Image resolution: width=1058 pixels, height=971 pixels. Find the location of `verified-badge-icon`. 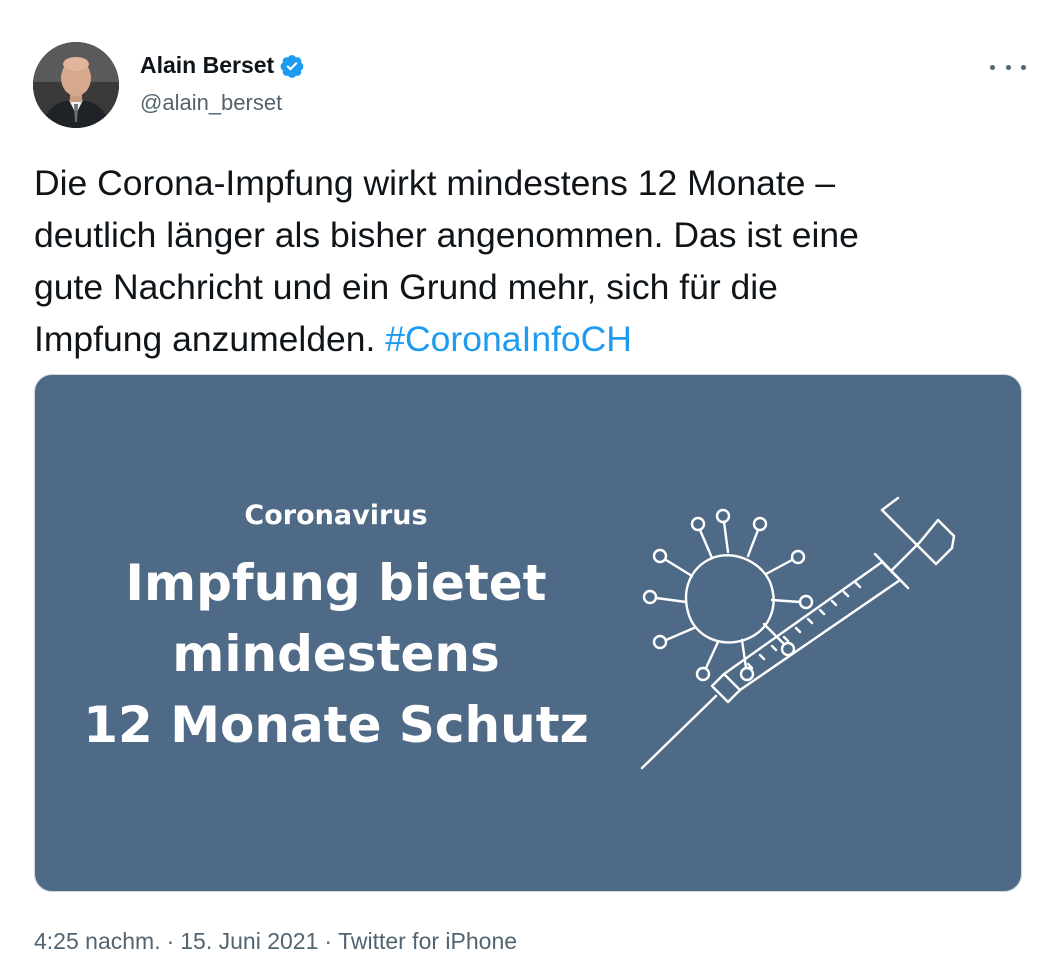

verified-badge-icon is located at coordinates (292, 66).